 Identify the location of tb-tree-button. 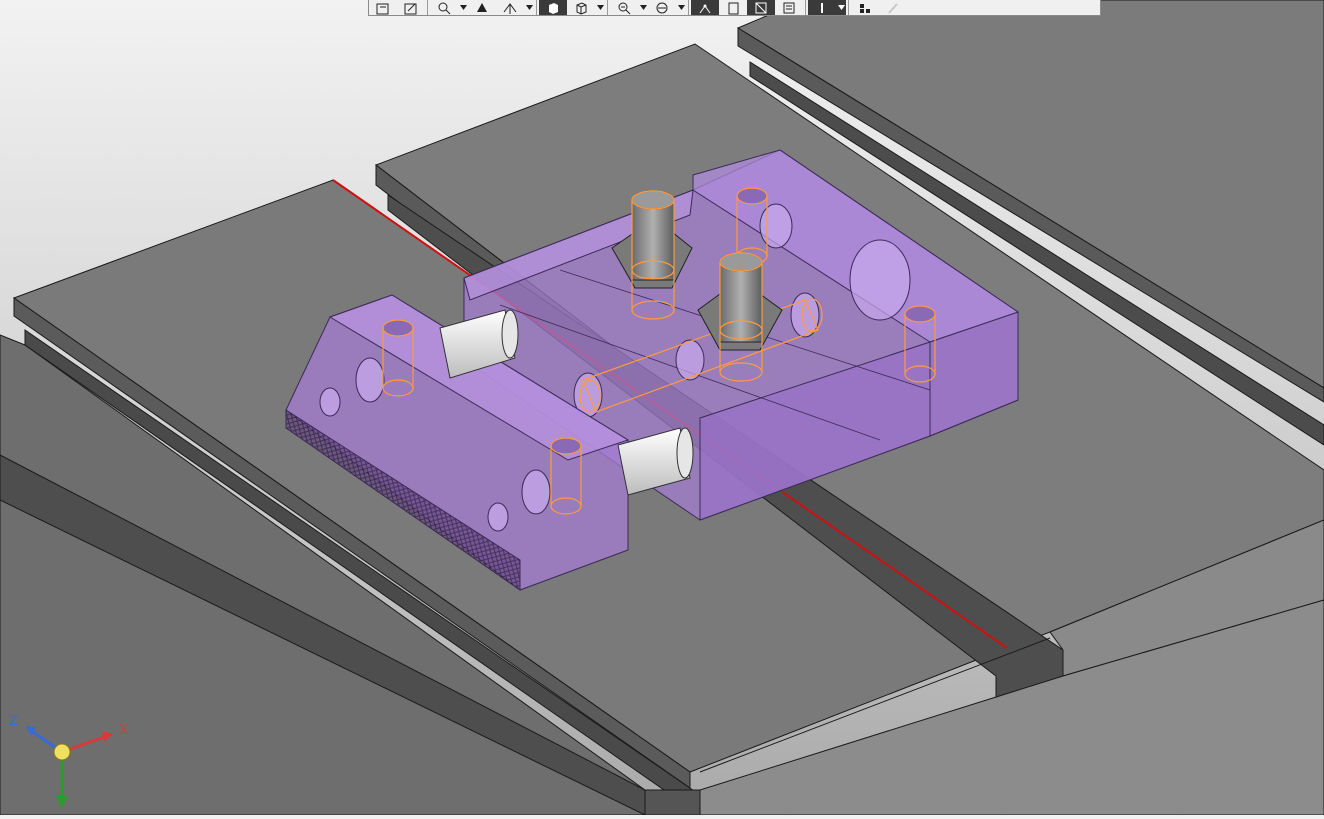
(865, 7).